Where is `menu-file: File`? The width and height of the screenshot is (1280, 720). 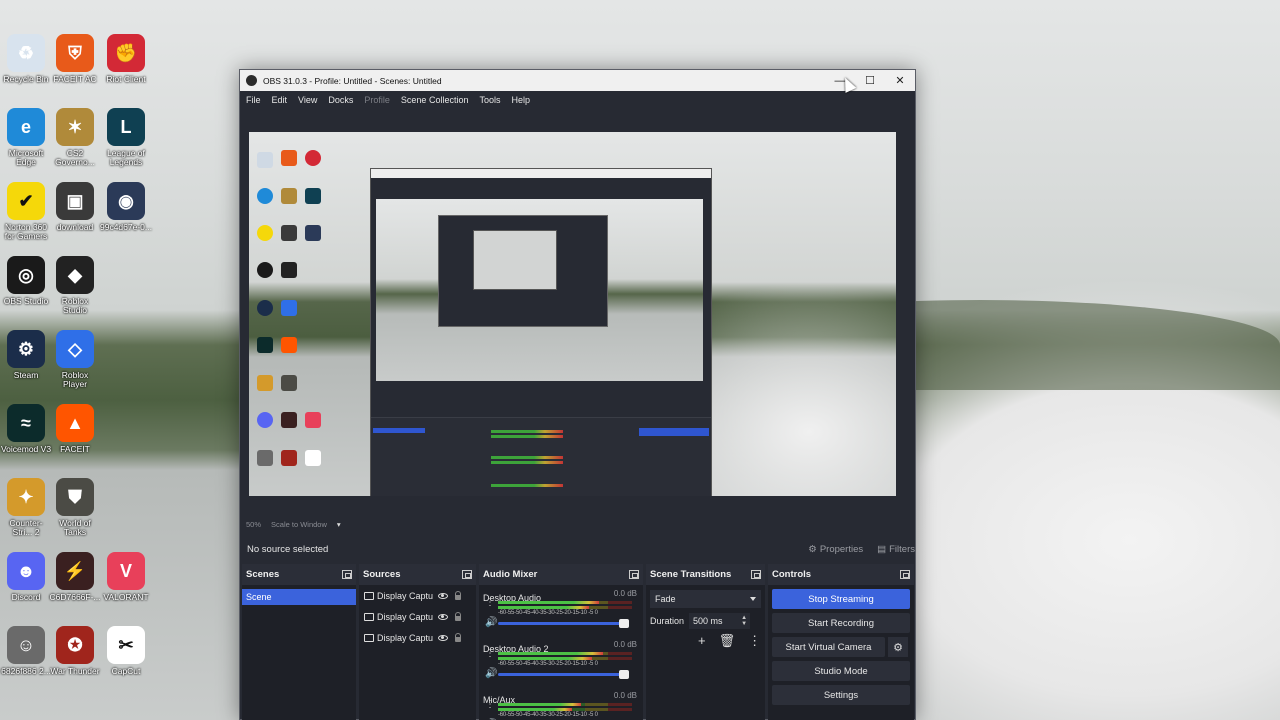
menu-file: File is located at coordinates (253, 100).